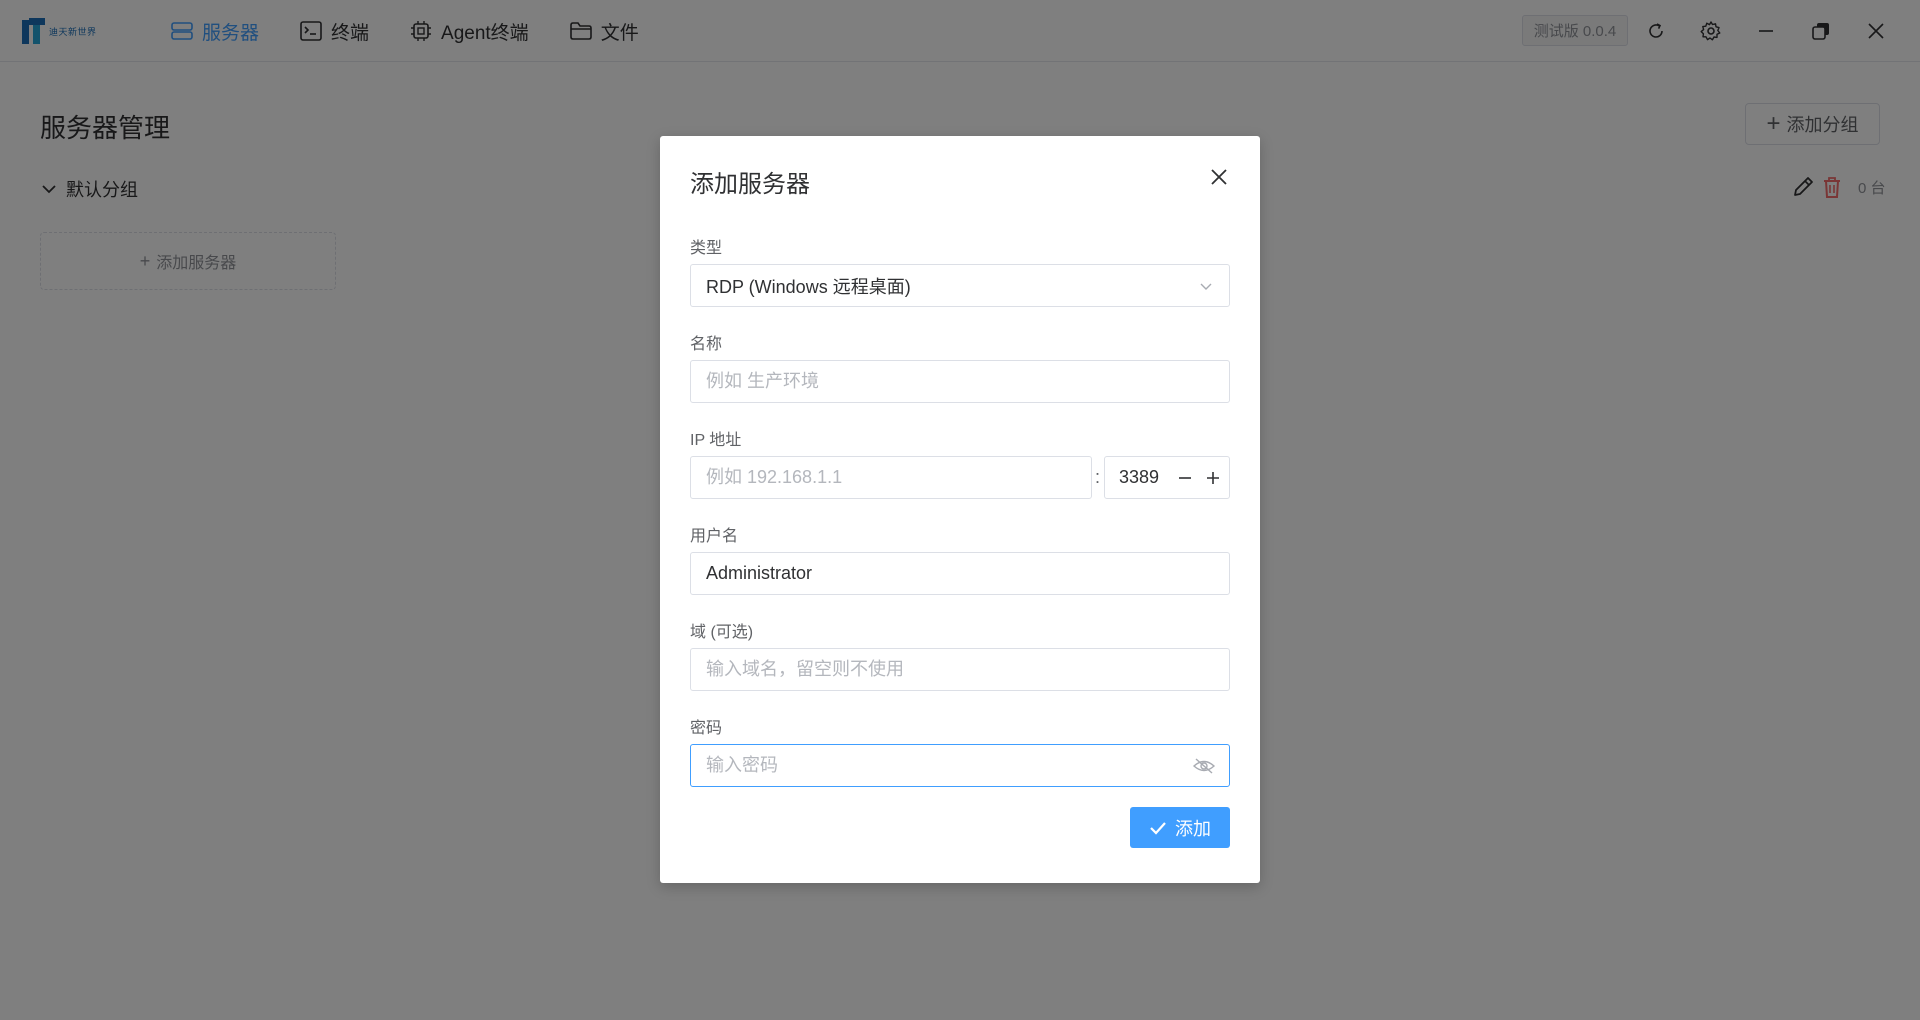  What do you see at coordinates (1206, 286) in the screenshot?
I see `chevron-down-icon` at bounding box center [1206, 286].